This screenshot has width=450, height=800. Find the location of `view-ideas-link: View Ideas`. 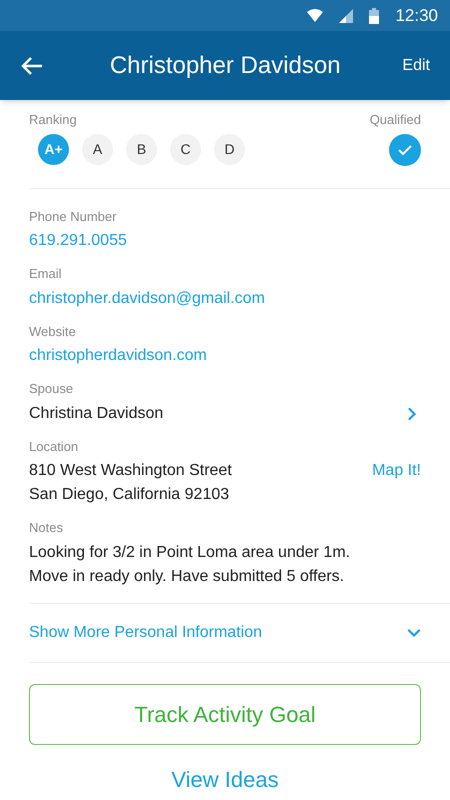

view-ideas-link: View Ideas is located at coordinates (225, 779).